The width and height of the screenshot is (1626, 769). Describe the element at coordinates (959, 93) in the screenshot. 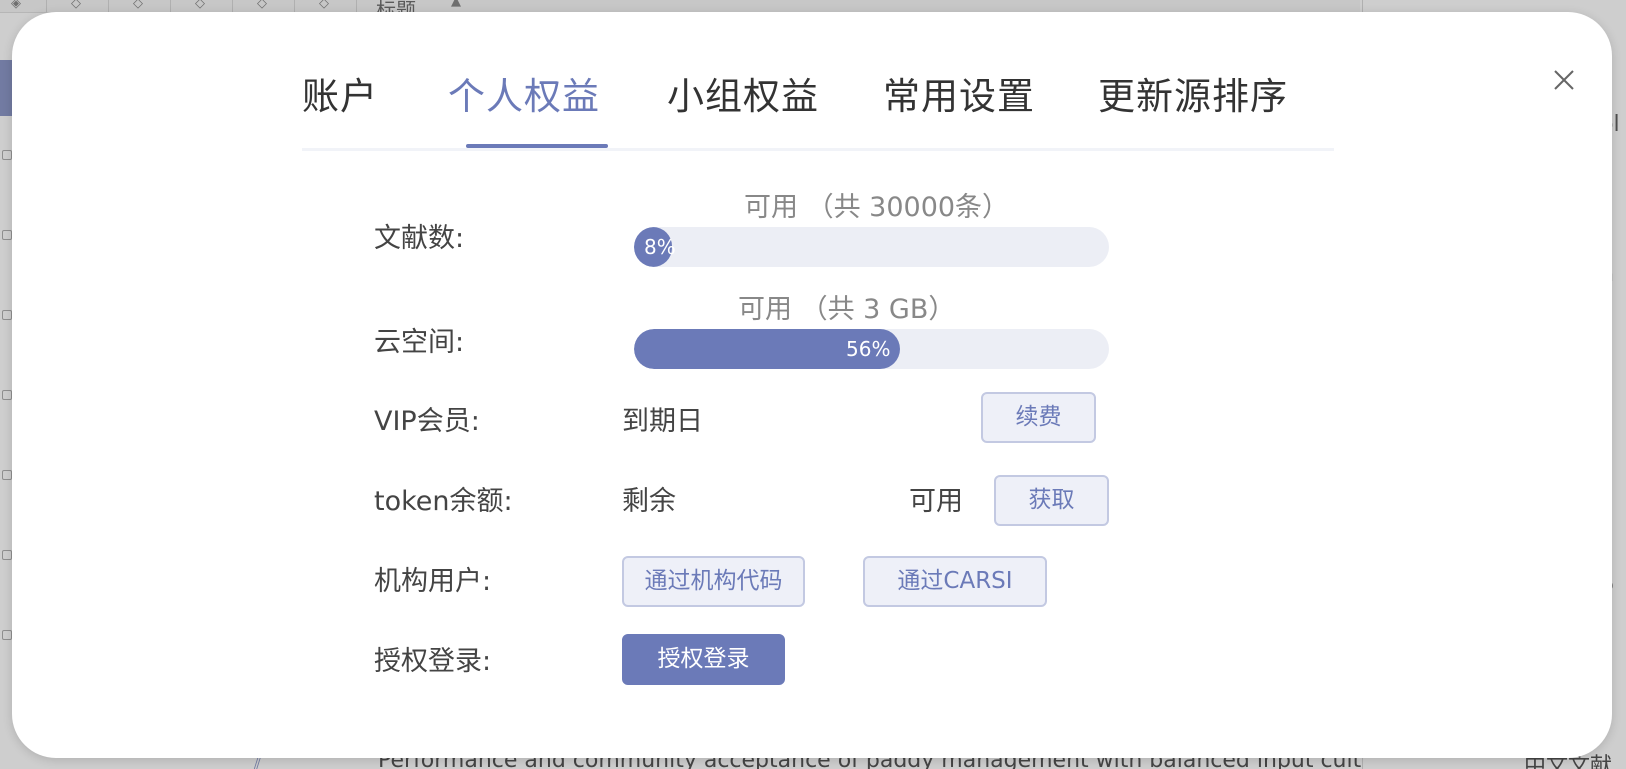

I see `tab-common-settings: 常用设置` at that location.